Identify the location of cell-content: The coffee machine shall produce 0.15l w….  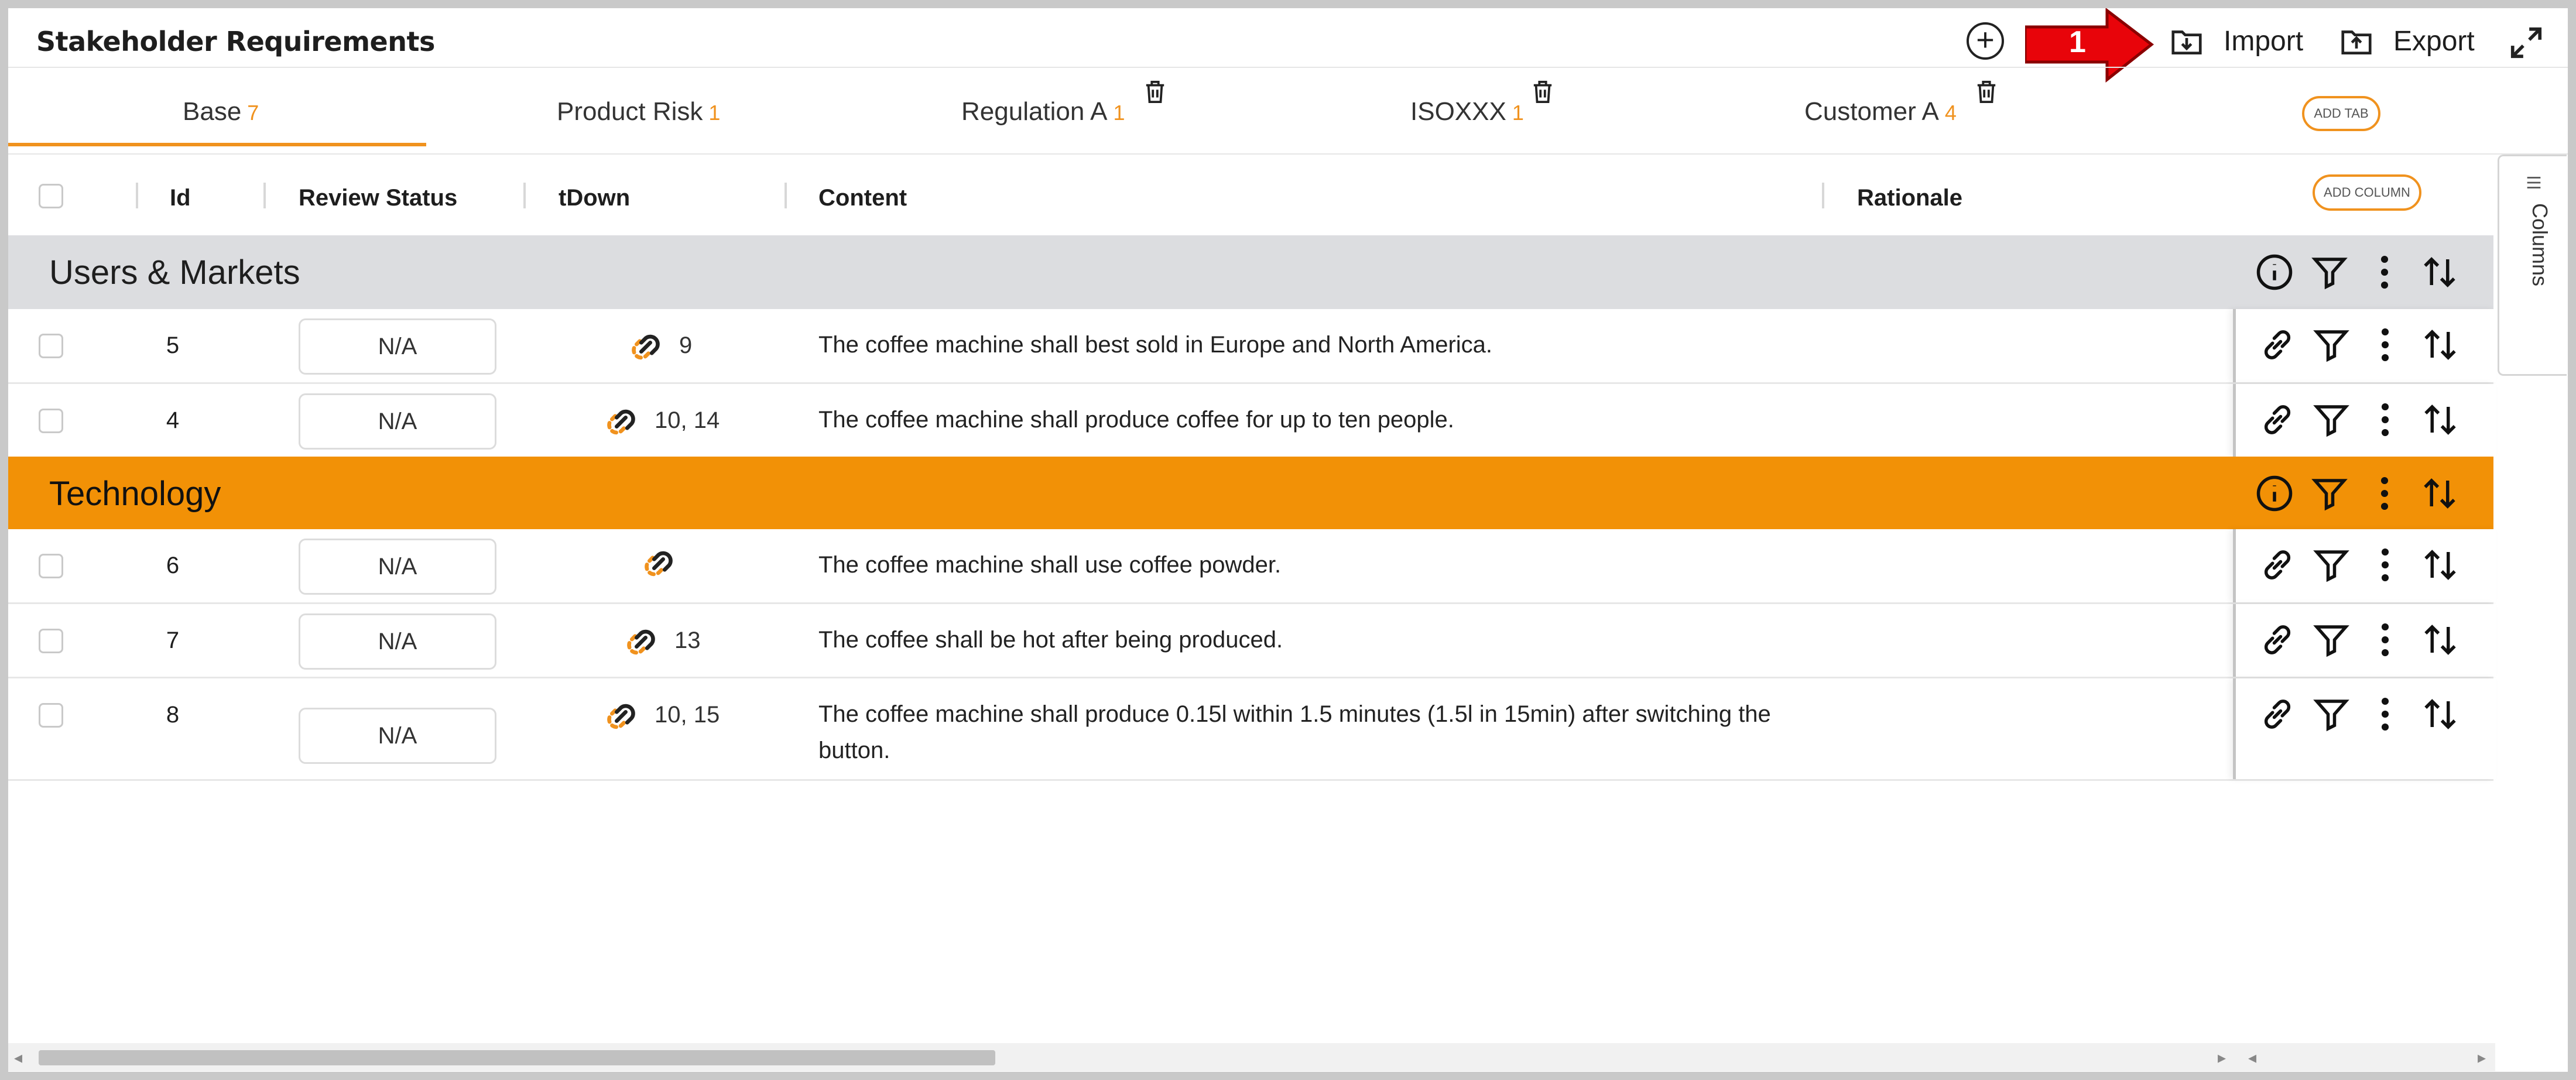
(1316, 732).